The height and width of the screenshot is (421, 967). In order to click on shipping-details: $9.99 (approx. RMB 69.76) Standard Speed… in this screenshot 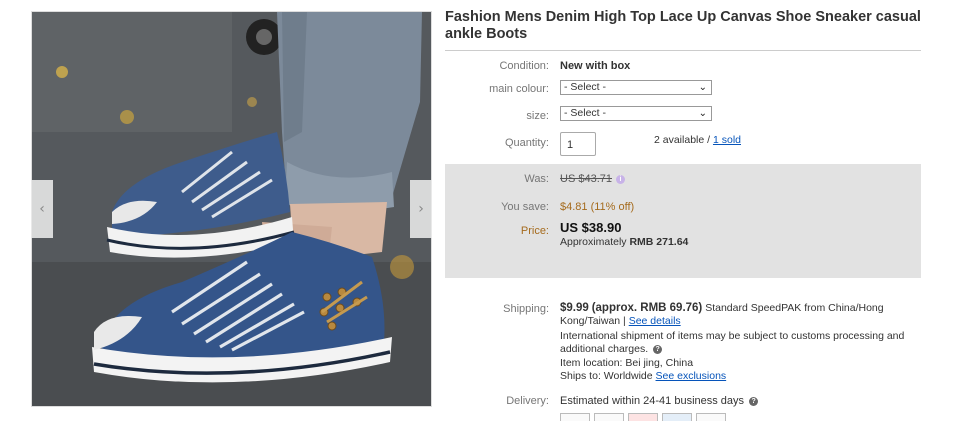, I will do `click(740, 342)`.